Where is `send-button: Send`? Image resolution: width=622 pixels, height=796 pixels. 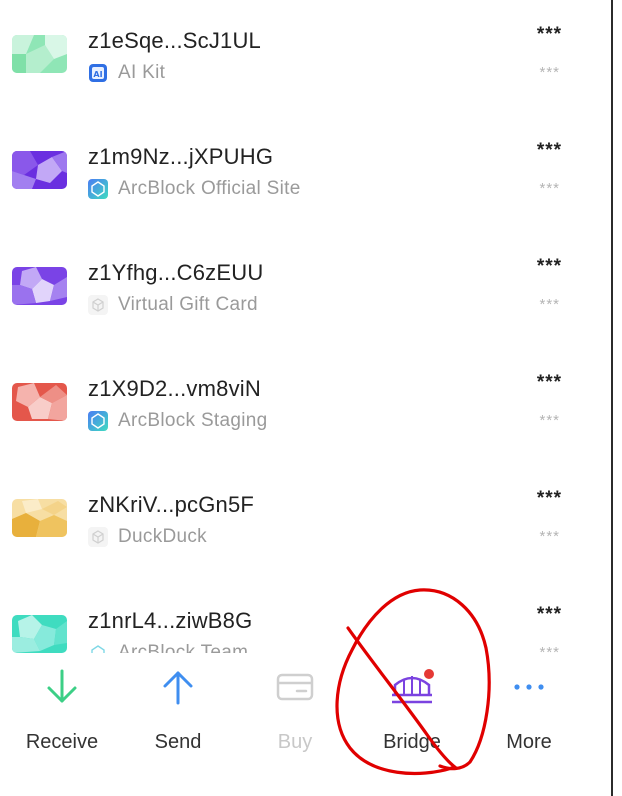 send-button: Send is located at coordinates (178, 709).